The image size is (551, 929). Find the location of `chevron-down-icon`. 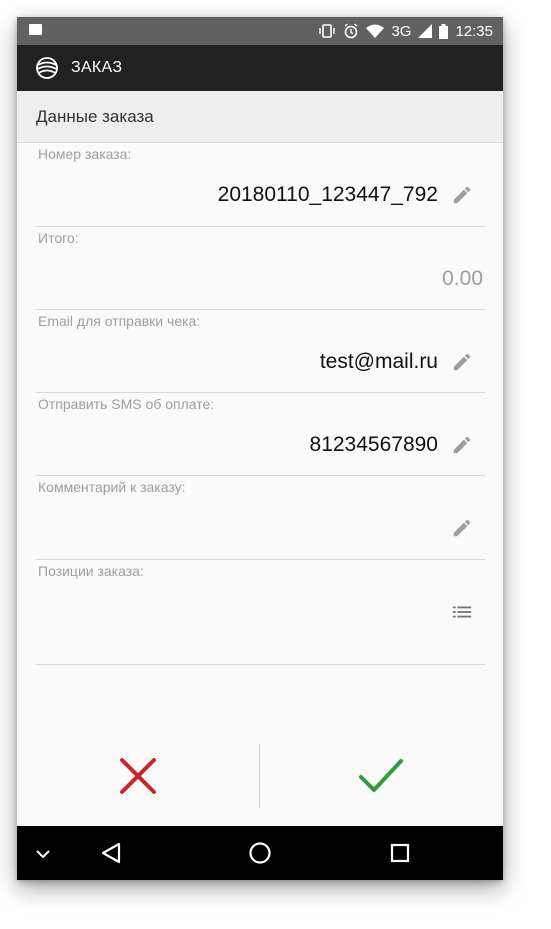

chevron-down-icon is located at coordinates (43, 854).